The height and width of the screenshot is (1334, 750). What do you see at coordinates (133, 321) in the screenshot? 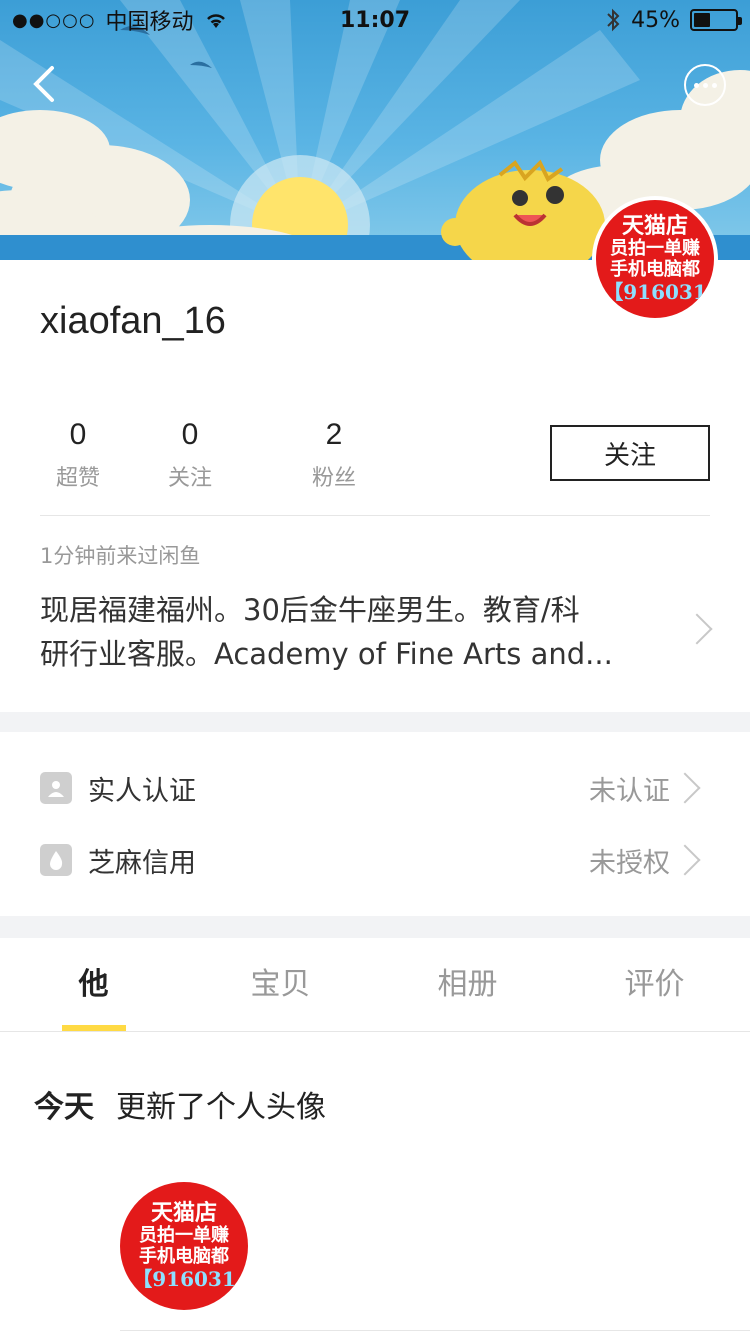
I see `username: xiaofan_16` at bounding box center [133, 321].